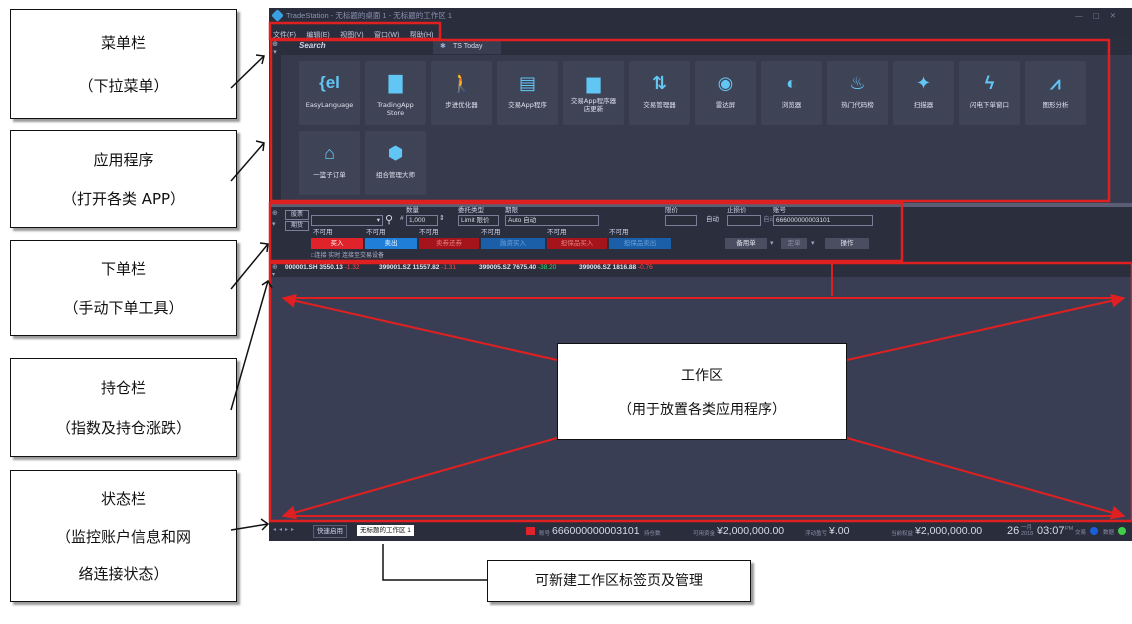 The width and height of the screenshot is (1132, 624). Describe the element at coordinates (986, 327) in the screenshot. I see `workspace-arrow-tr` at that location.